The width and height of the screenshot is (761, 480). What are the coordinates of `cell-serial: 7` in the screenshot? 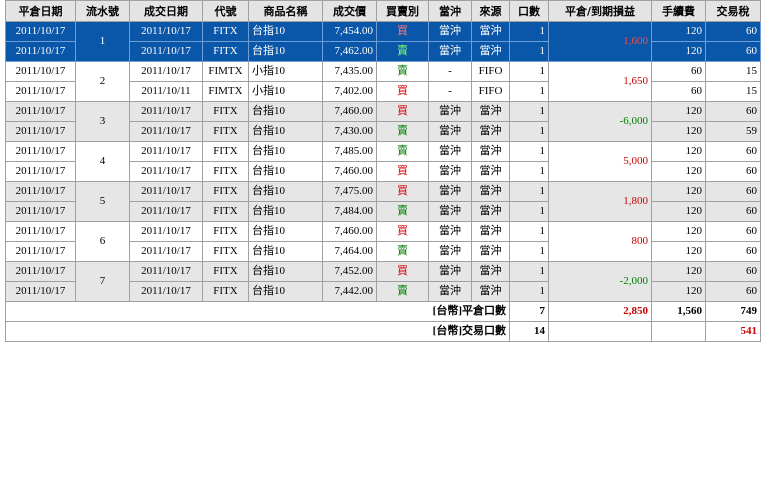 It's located at (102, 281).